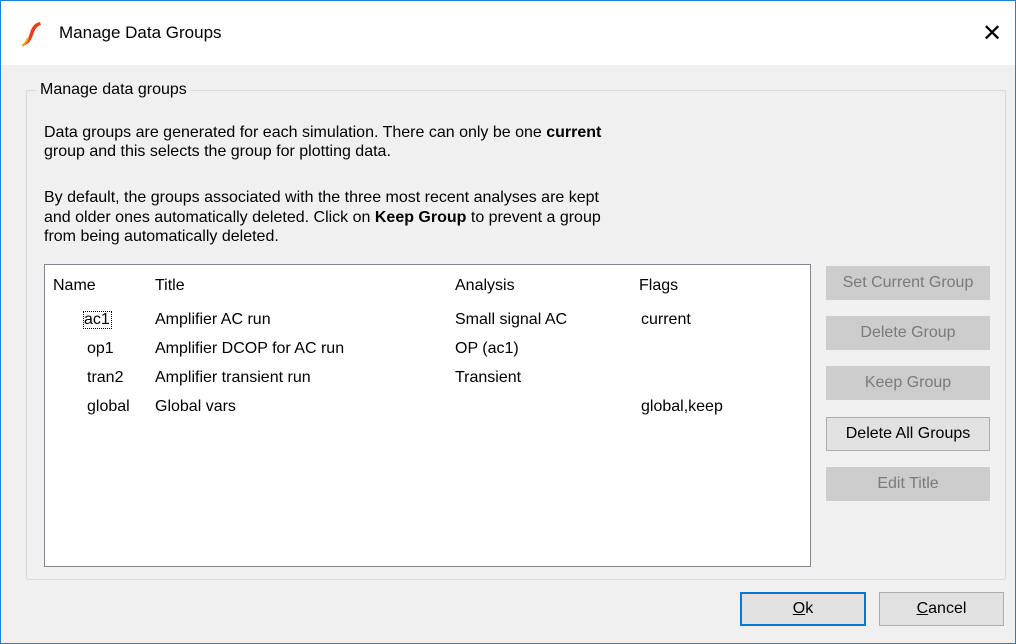  What do you see at coordinates (908, 283) in the screenshot?
I see `set-current-group-button: Set Current Group` at bounding box center [908, 283].